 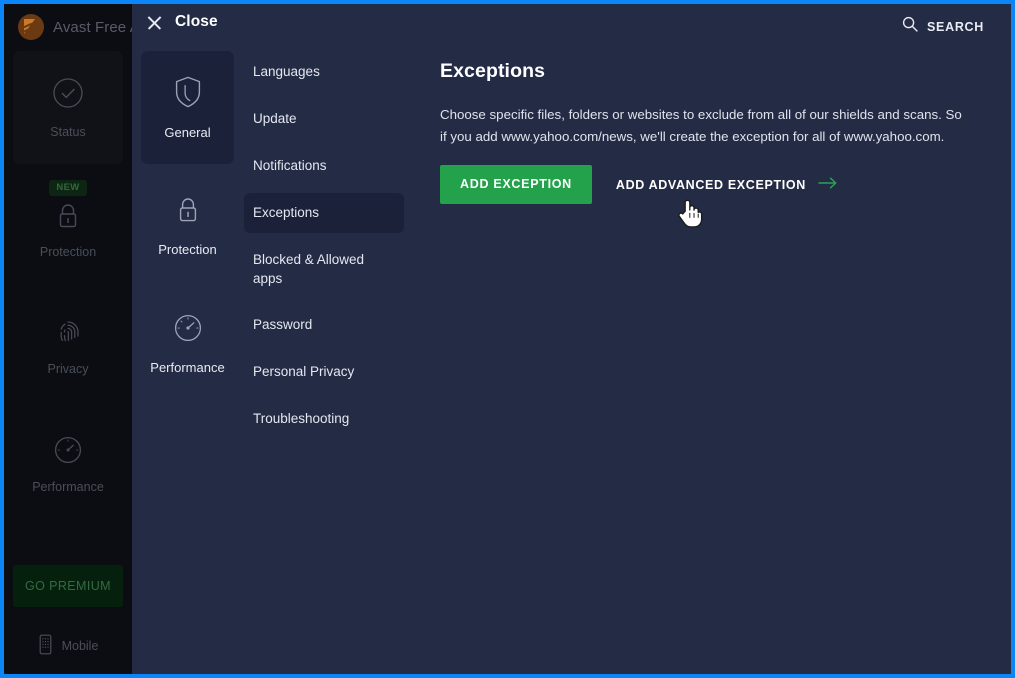 What do you see at coordinates (45, 646) in the screenshot?
I see `mobile-phone-icon` at bounding box center [45, 646].